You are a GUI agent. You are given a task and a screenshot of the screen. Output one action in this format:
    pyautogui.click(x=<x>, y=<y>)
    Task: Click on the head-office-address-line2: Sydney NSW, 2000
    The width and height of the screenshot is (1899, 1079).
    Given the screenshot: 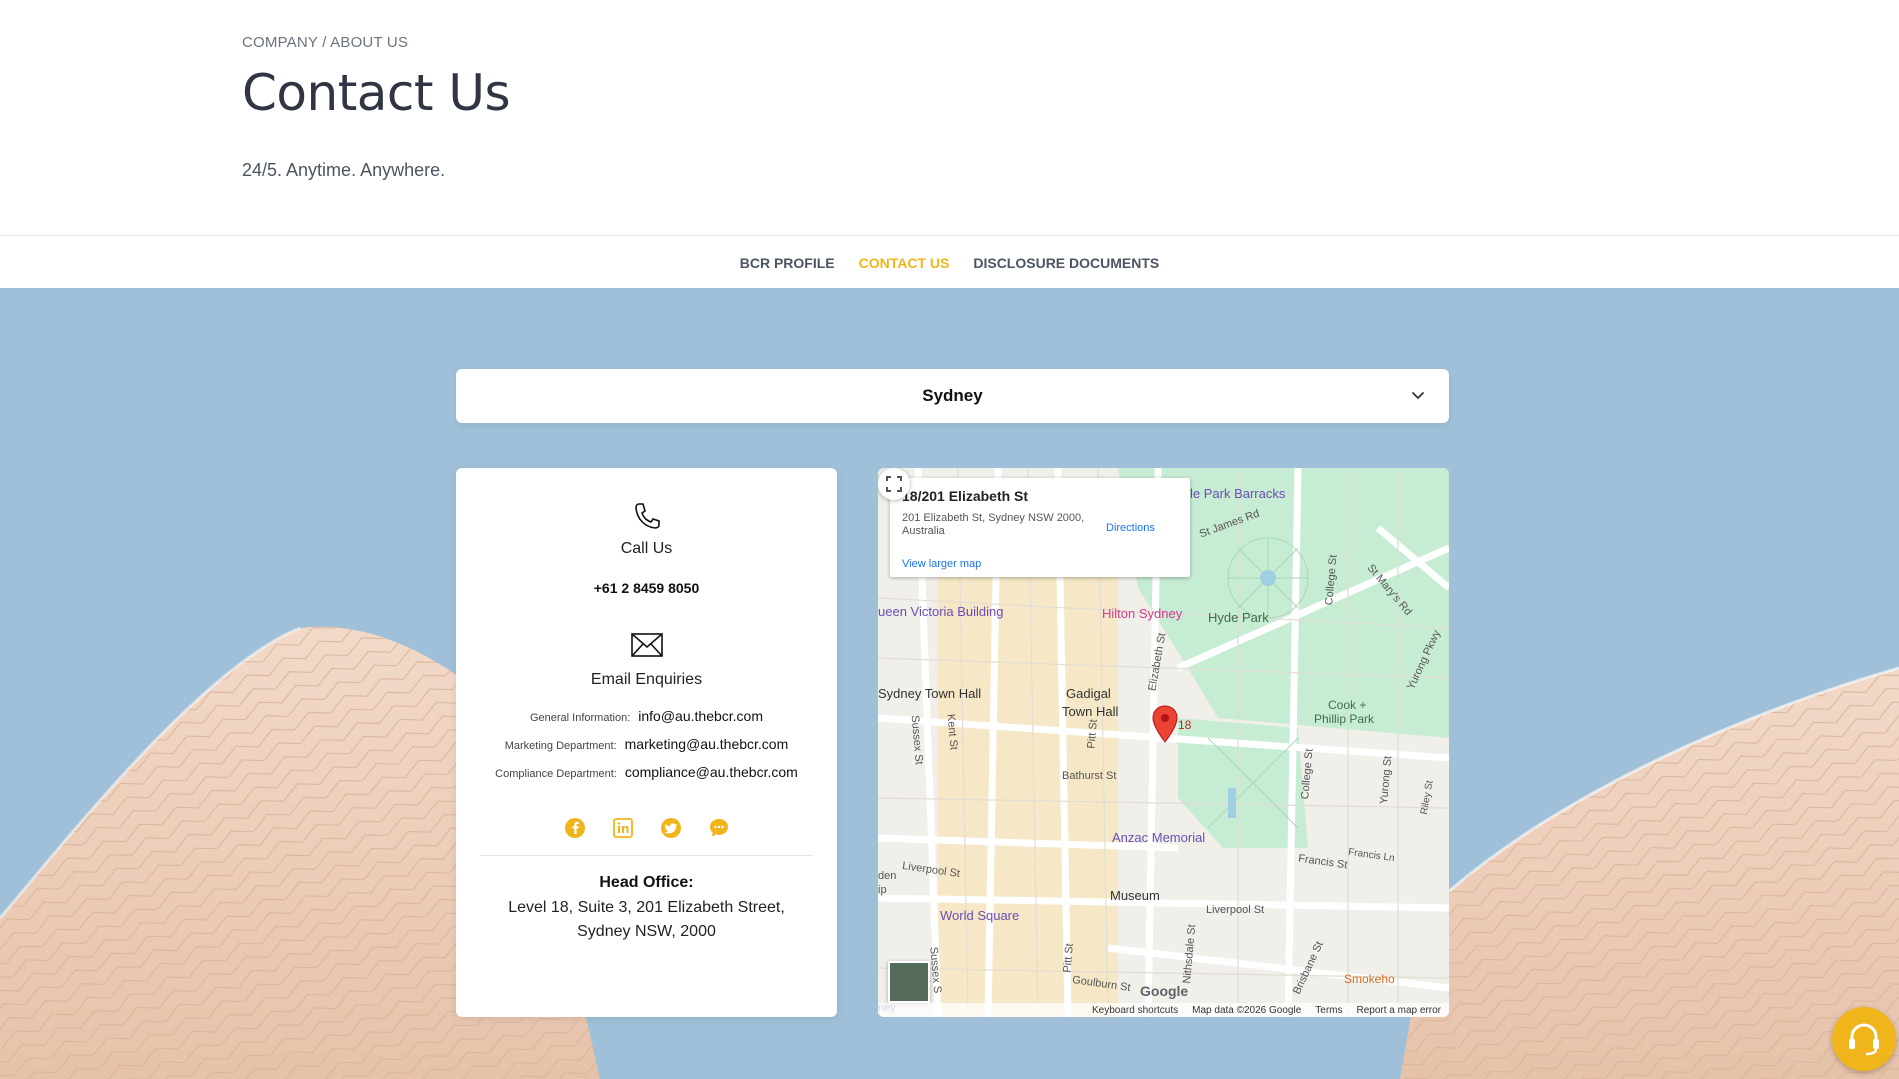 What is the action you would take?
    pyautogui.click(x=646, y=931)
    